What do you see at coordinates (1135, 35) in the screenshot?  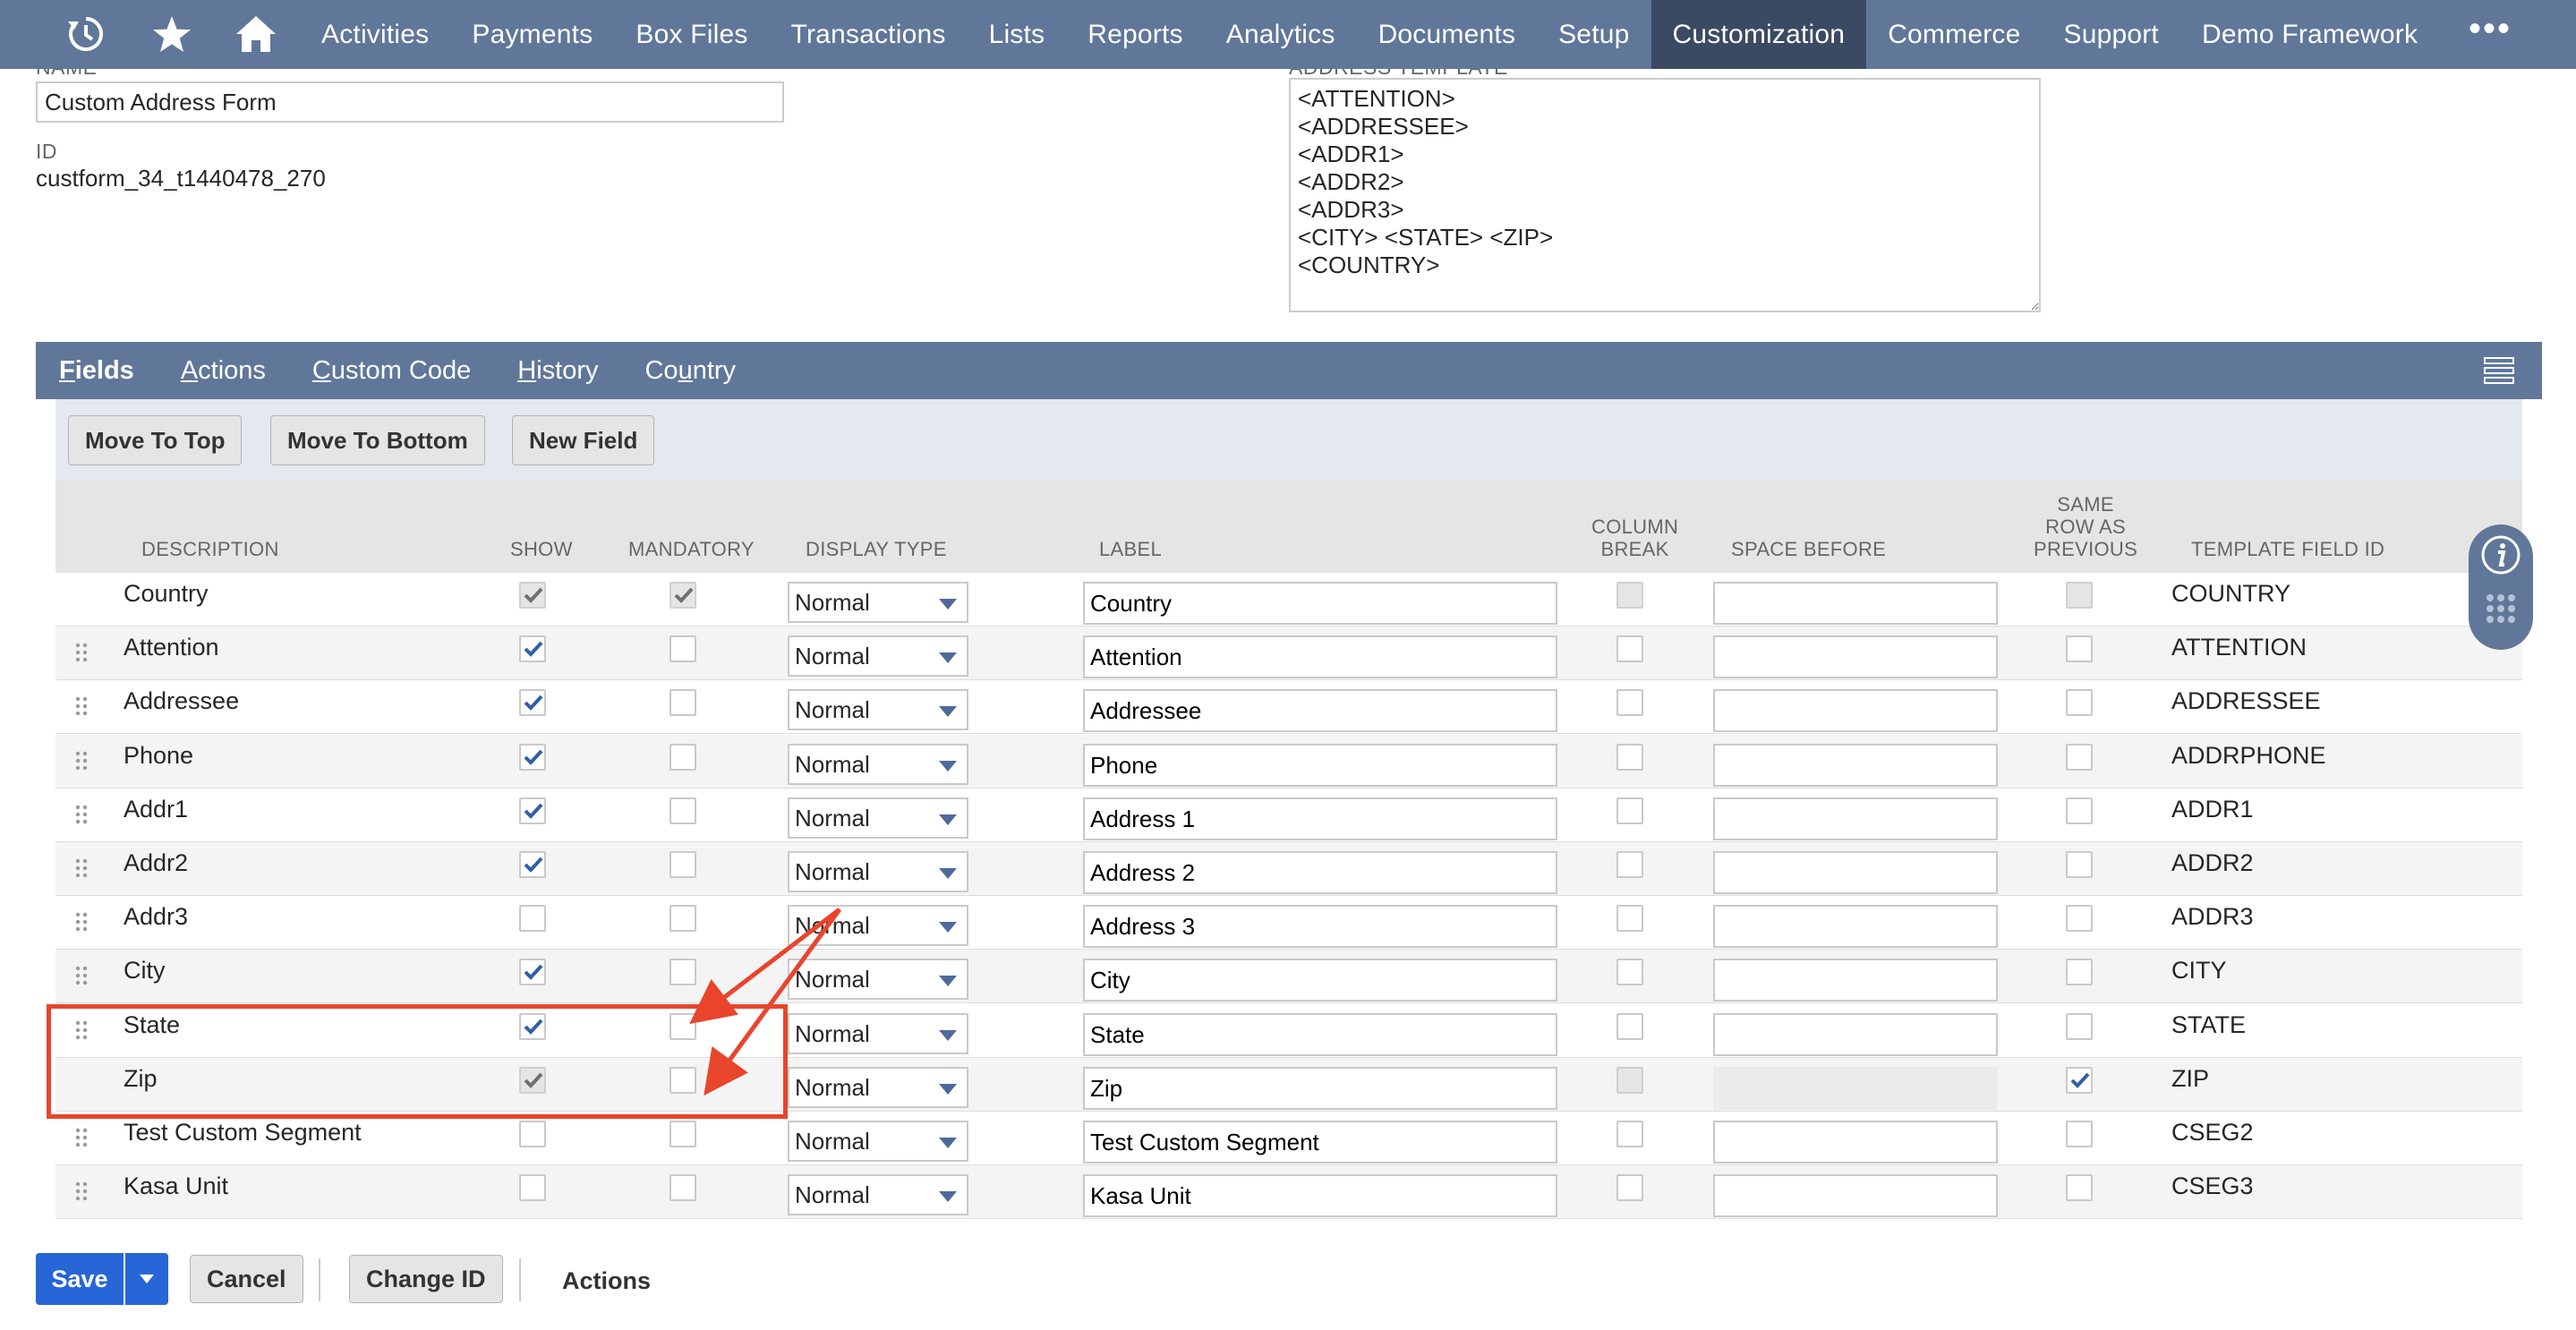 I see `menu-reports: Reports` at bounding box center [1135, 35].